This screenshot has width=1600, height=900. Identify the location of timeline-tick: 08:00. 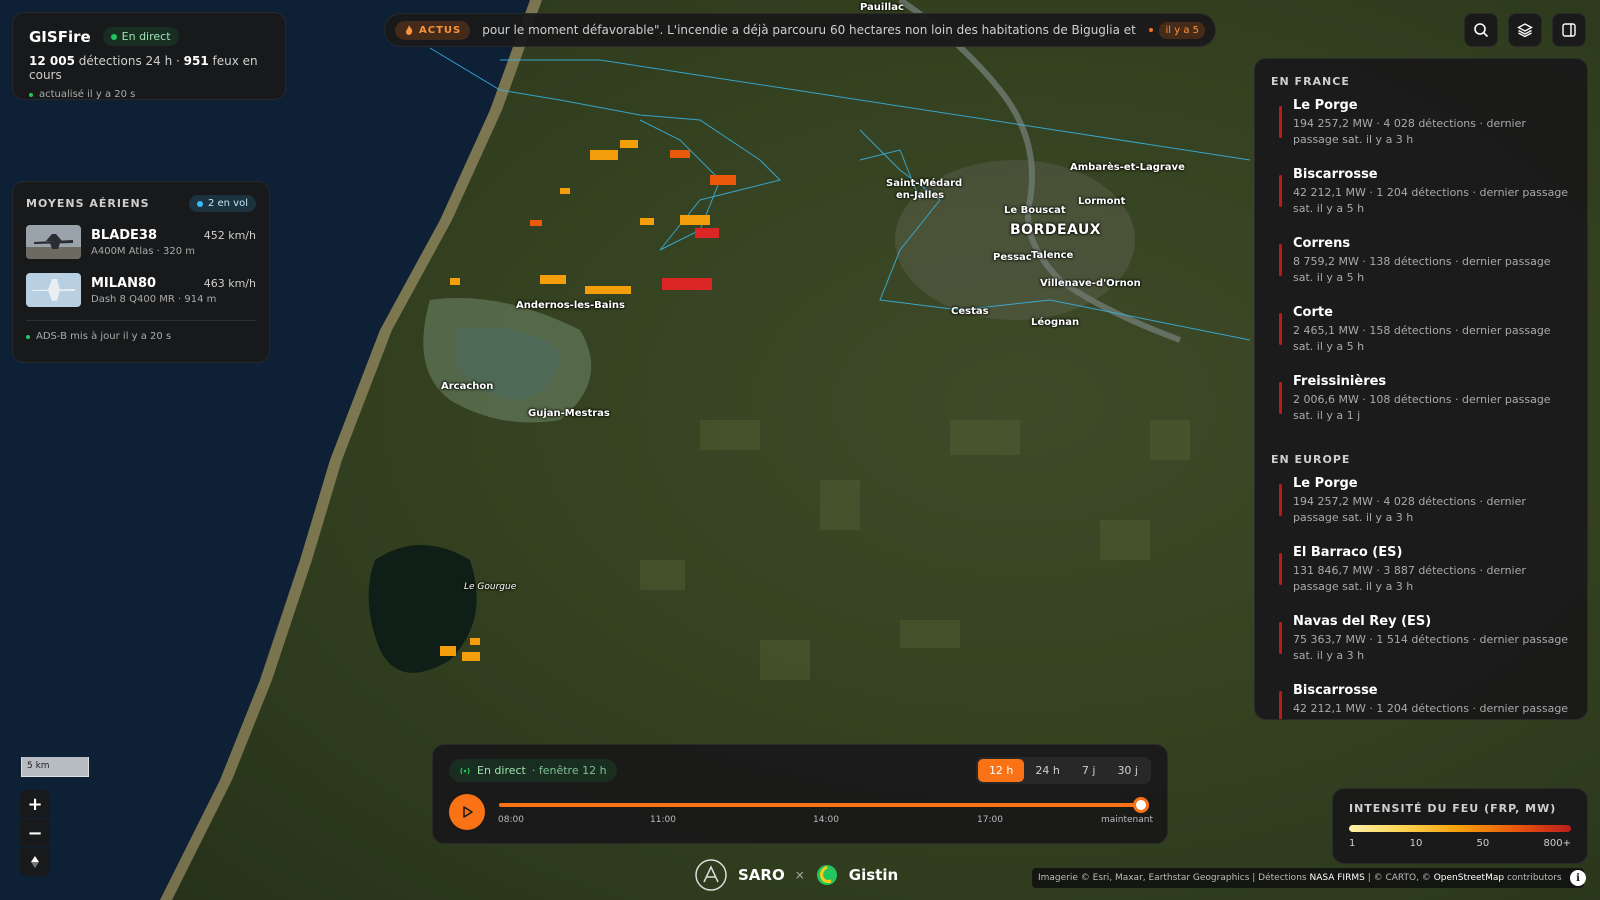
(511, 820).